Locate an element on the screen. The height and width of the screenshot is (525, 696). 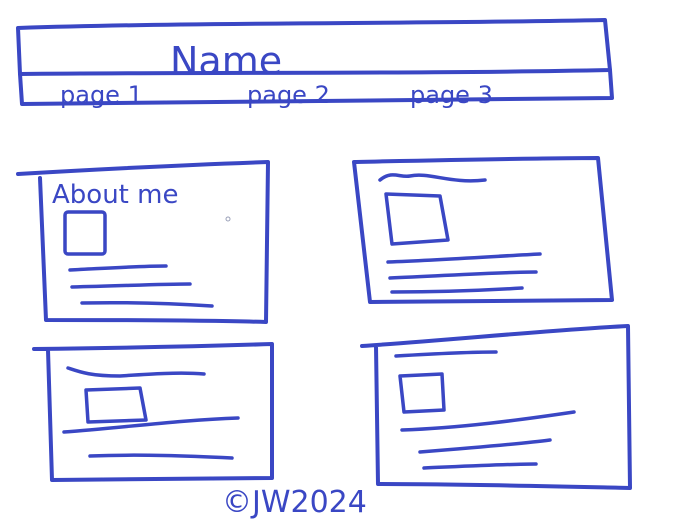
nav-link-page-1: page 1 is located at coordinates (101, 95).